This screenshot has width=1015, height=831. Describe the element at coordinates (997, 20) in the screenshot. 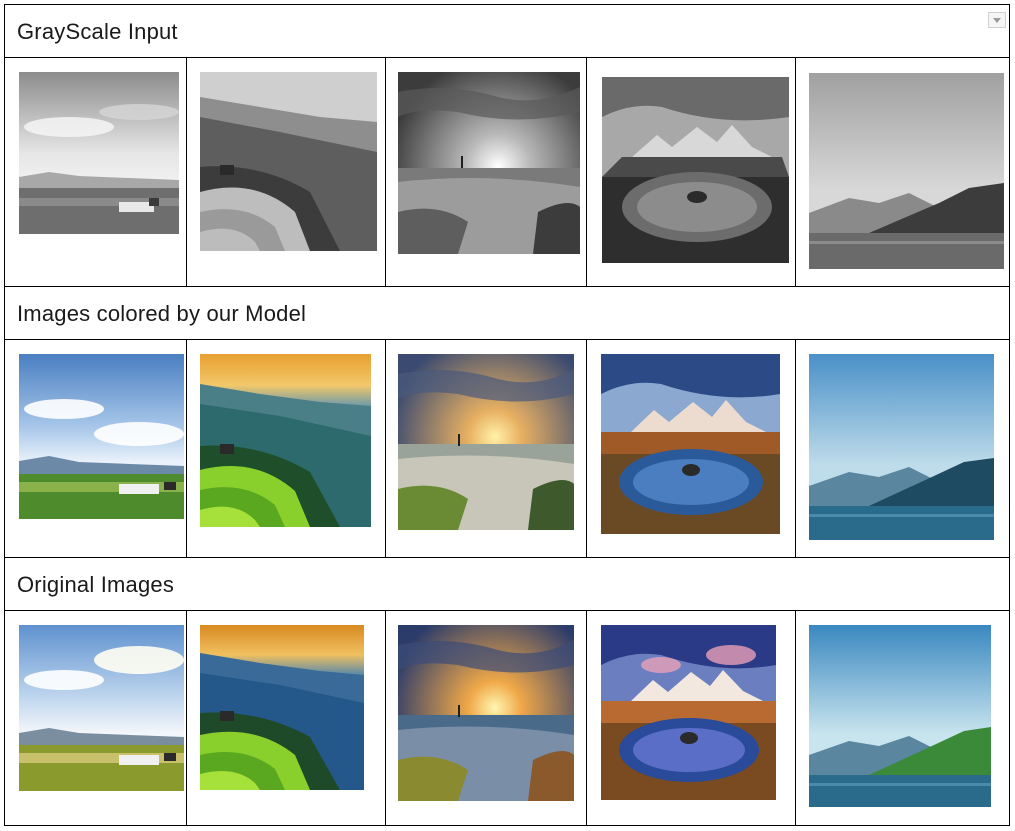

I see `dropdown-toggle-icon` at that location.